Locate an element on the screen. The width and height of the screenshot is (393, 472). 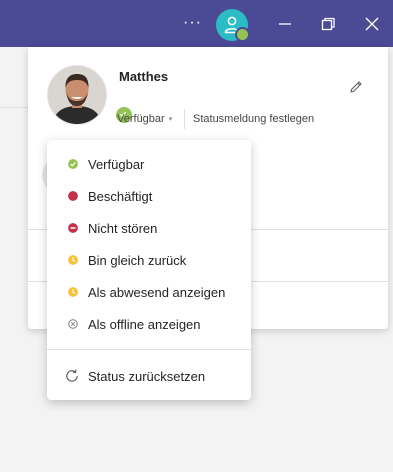
profile-name: Matthes is located at coordinates (144, 76).